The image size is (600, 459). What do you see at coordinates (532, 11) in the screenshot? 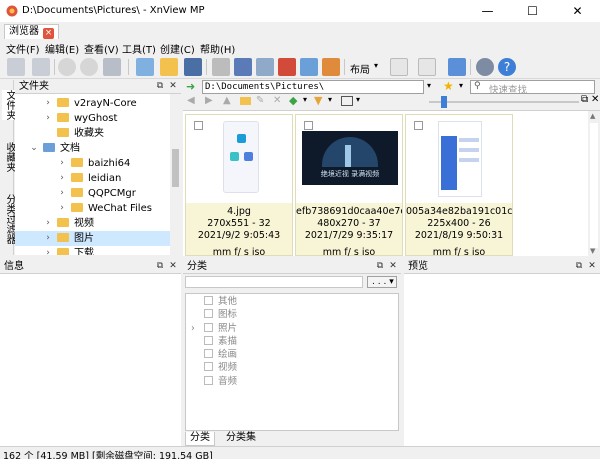
I see `maximize-button: ☐` at bounding box center [532, 11].